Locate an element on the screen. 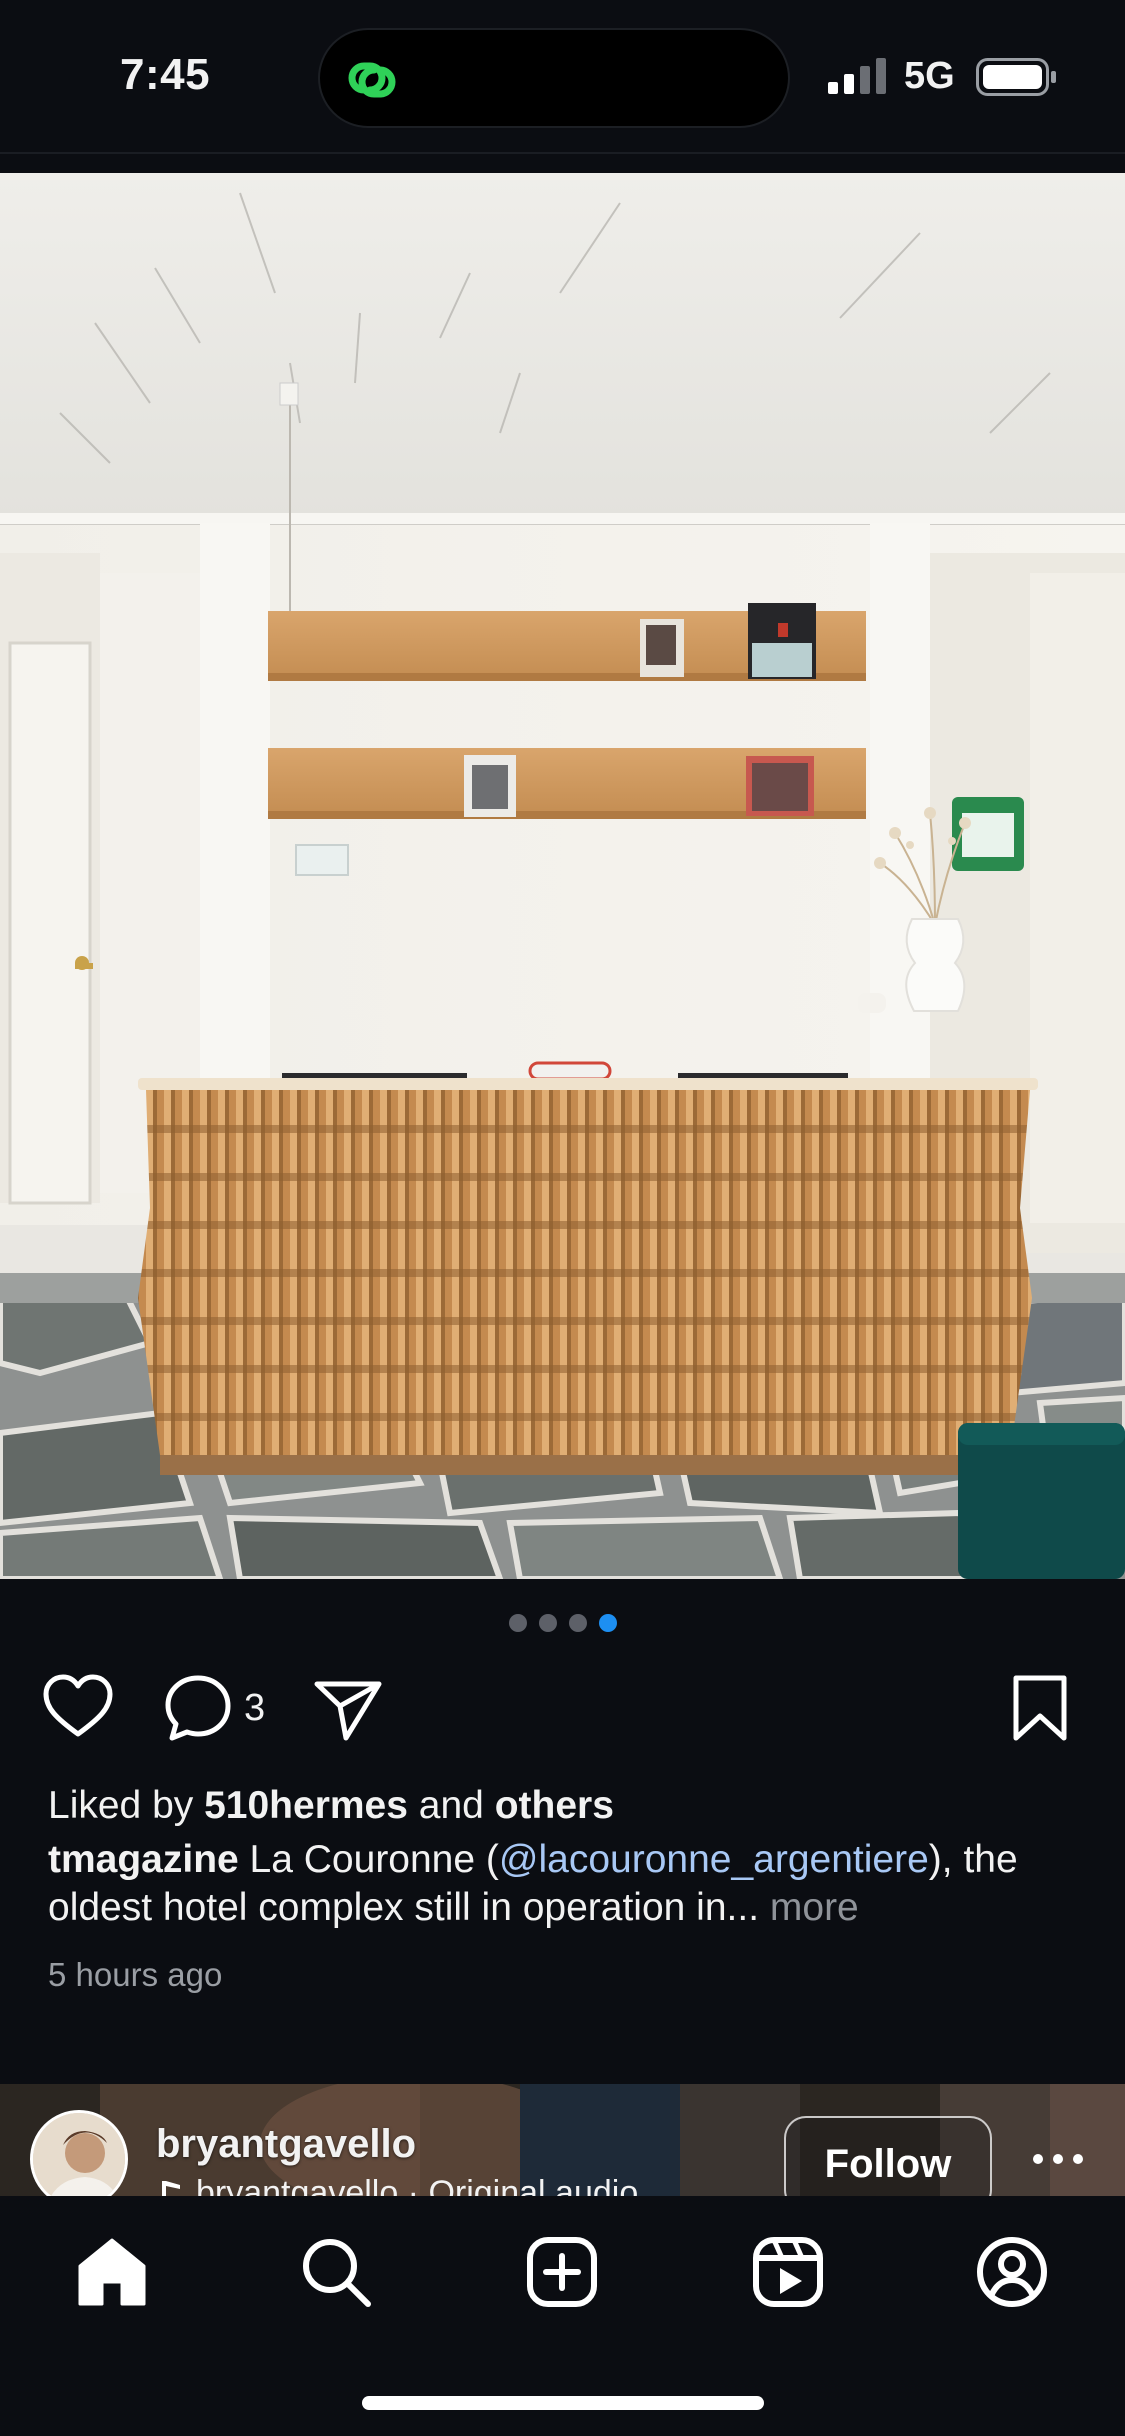 The image size is (1125, 2436). next-post-username: bryantgavello is located at coordinates (286, 2144).